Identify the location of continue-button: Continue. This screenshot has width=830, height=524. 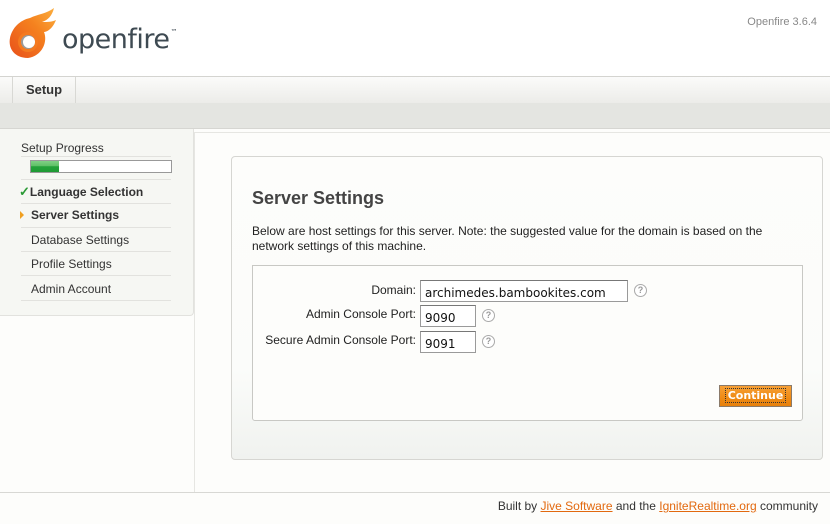
(755, 396).